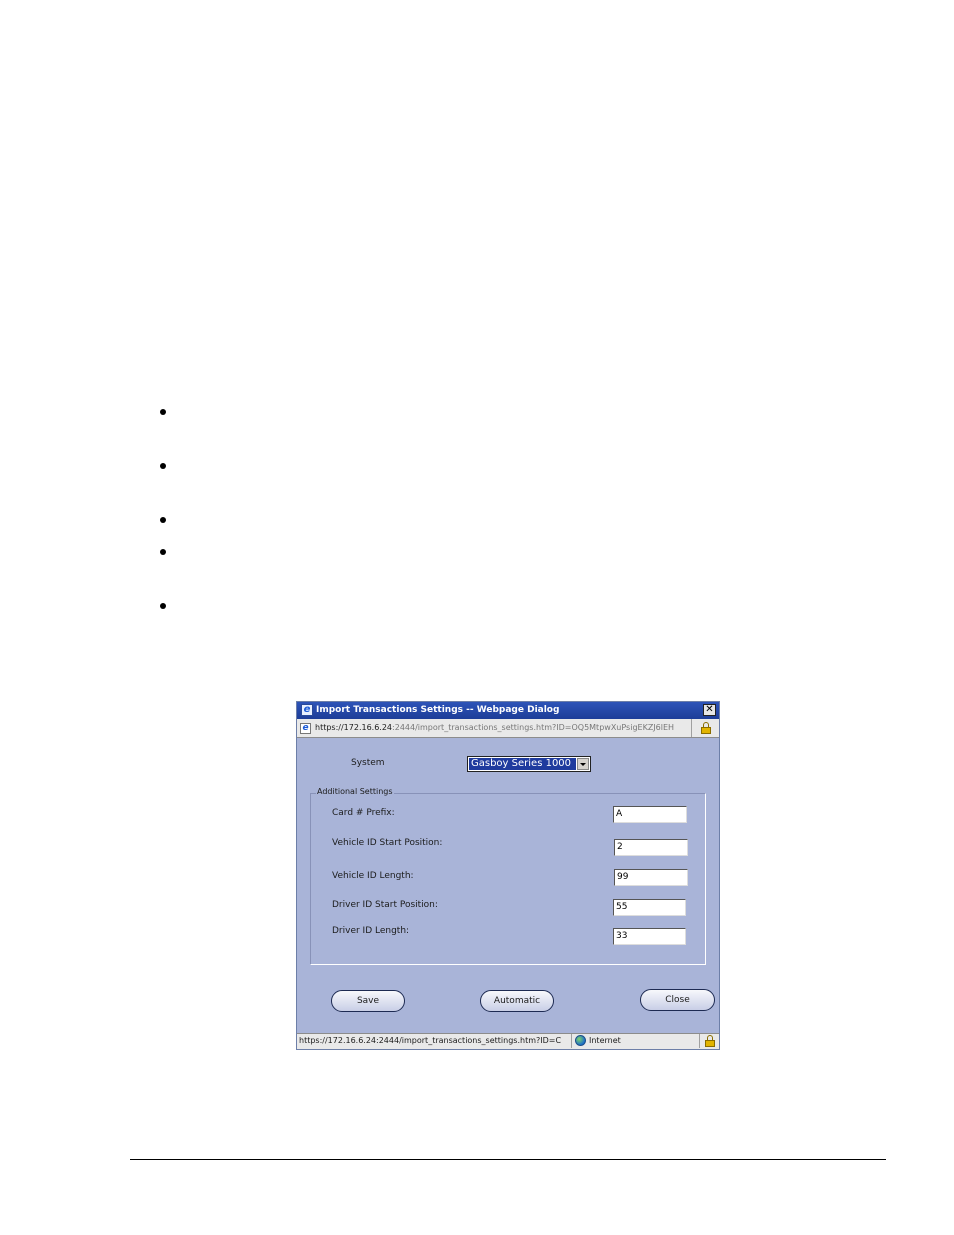  I want to click on zone-label: Internet, so click(605, 1040).